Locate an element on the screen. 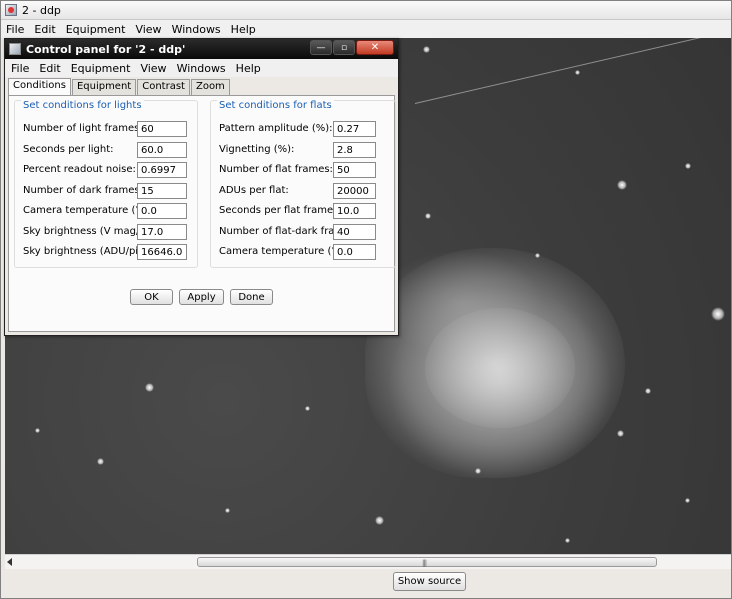  field-row: Sky brightness (ADU/pixel): is located at coordinates (107, 252).